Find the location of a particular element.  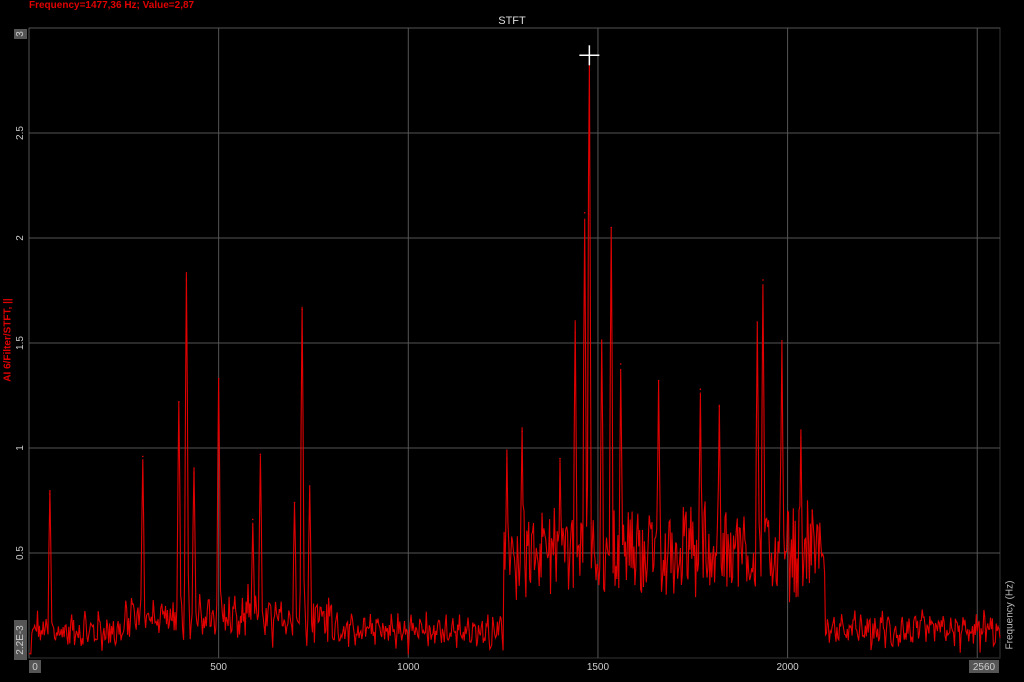

y-tick-label: 3 is located at coordinates (20, 34).